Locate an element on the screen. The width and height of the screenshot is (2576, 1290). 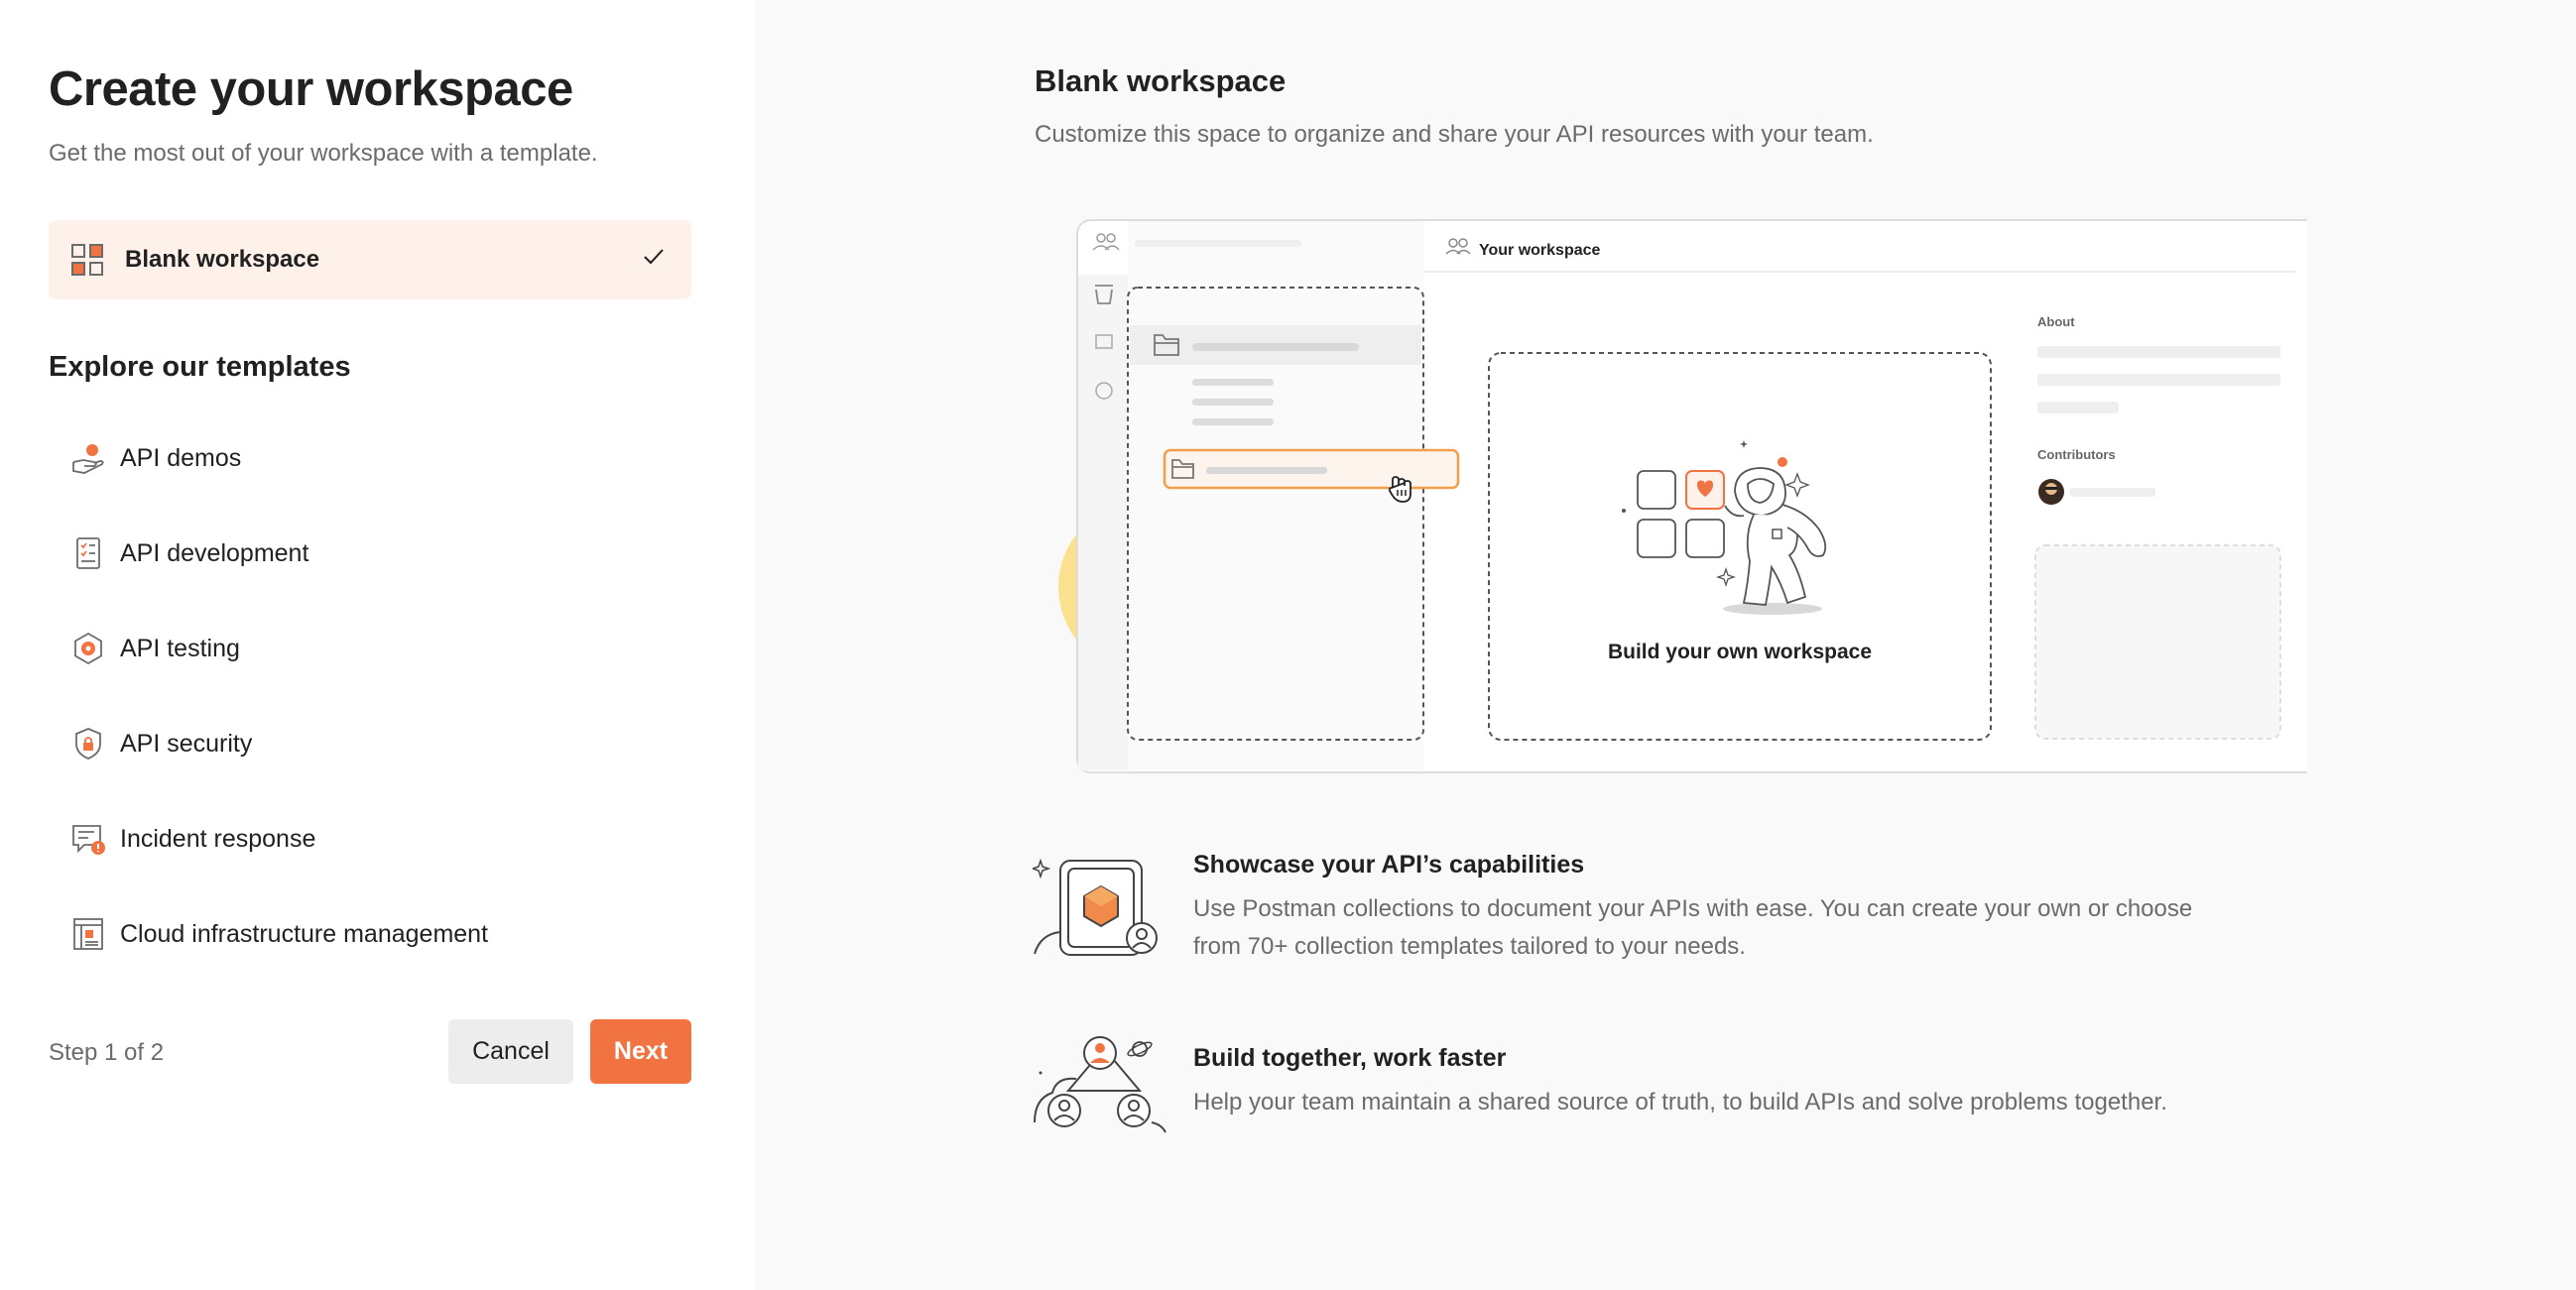
workspace-label: Your workspace is located at coordinates (1540, 251).